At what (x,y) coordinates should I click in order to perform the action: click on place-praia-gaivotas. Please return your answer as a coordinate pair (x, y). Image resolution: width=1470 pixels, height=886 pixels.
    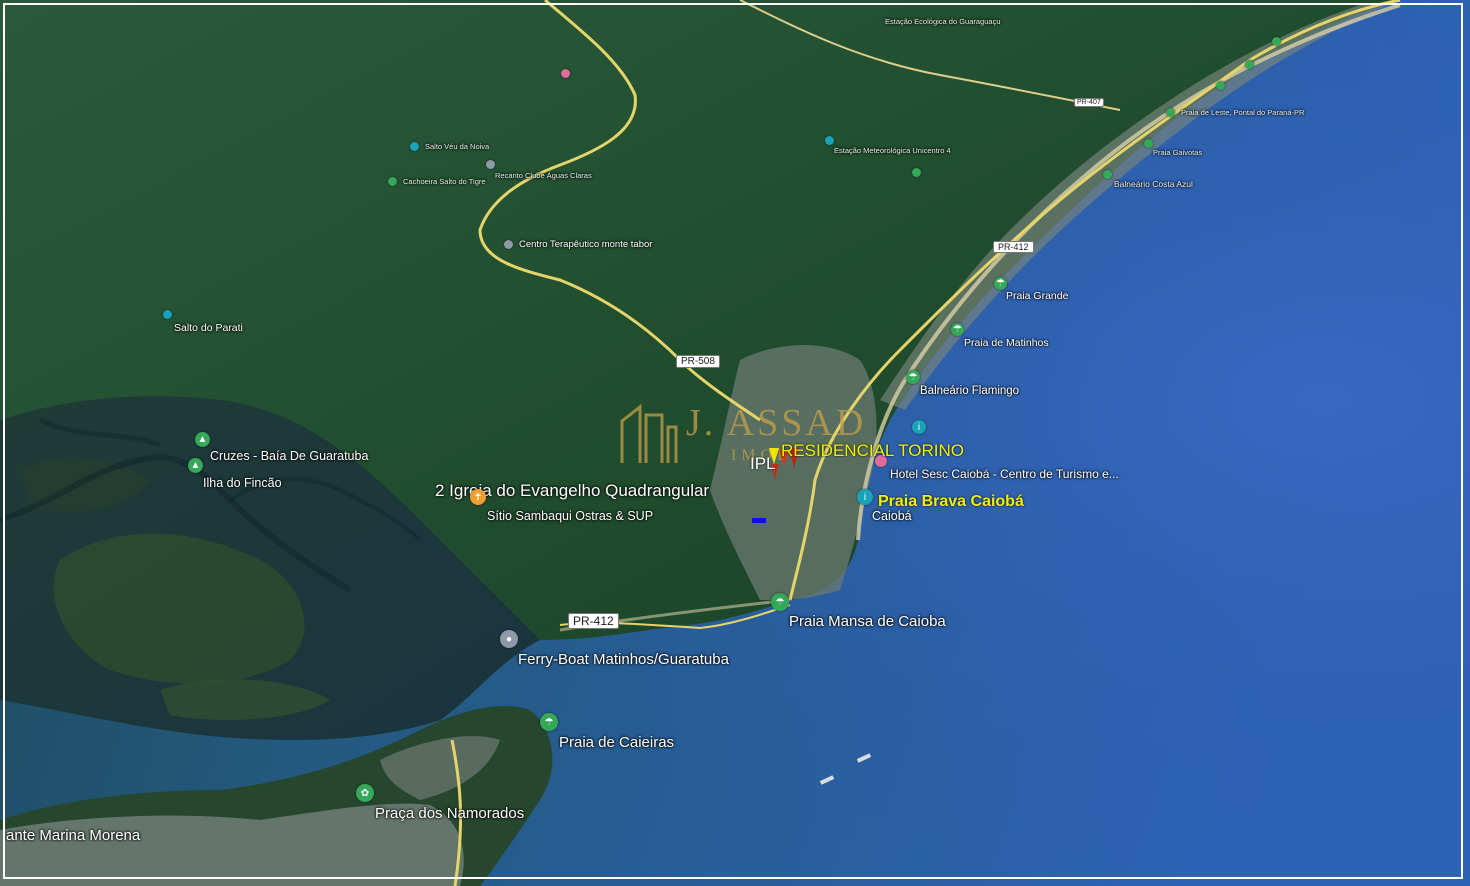
    Looking at the image, I should click on (1148, 143).